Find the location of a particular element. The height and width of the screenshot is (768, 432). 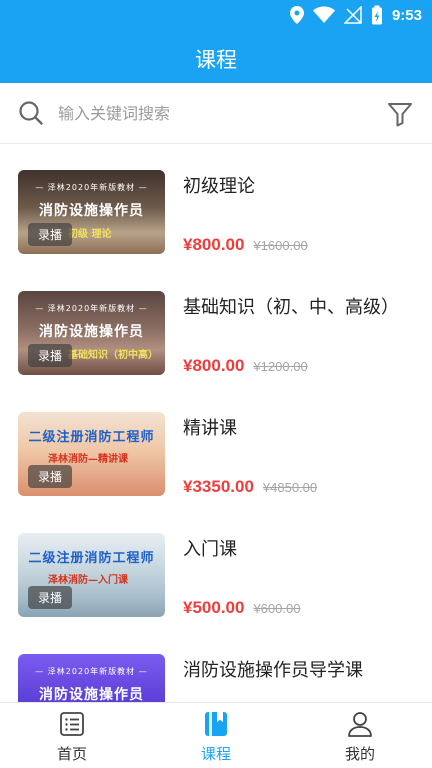

location-icon is located at coordinates (296, 15).